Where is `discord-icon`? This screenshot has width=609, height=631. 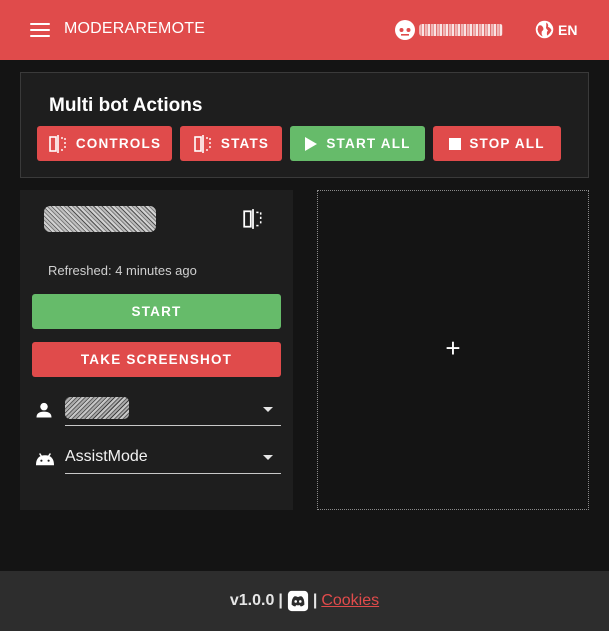
discord-icon is located at coordinates (298, 601).